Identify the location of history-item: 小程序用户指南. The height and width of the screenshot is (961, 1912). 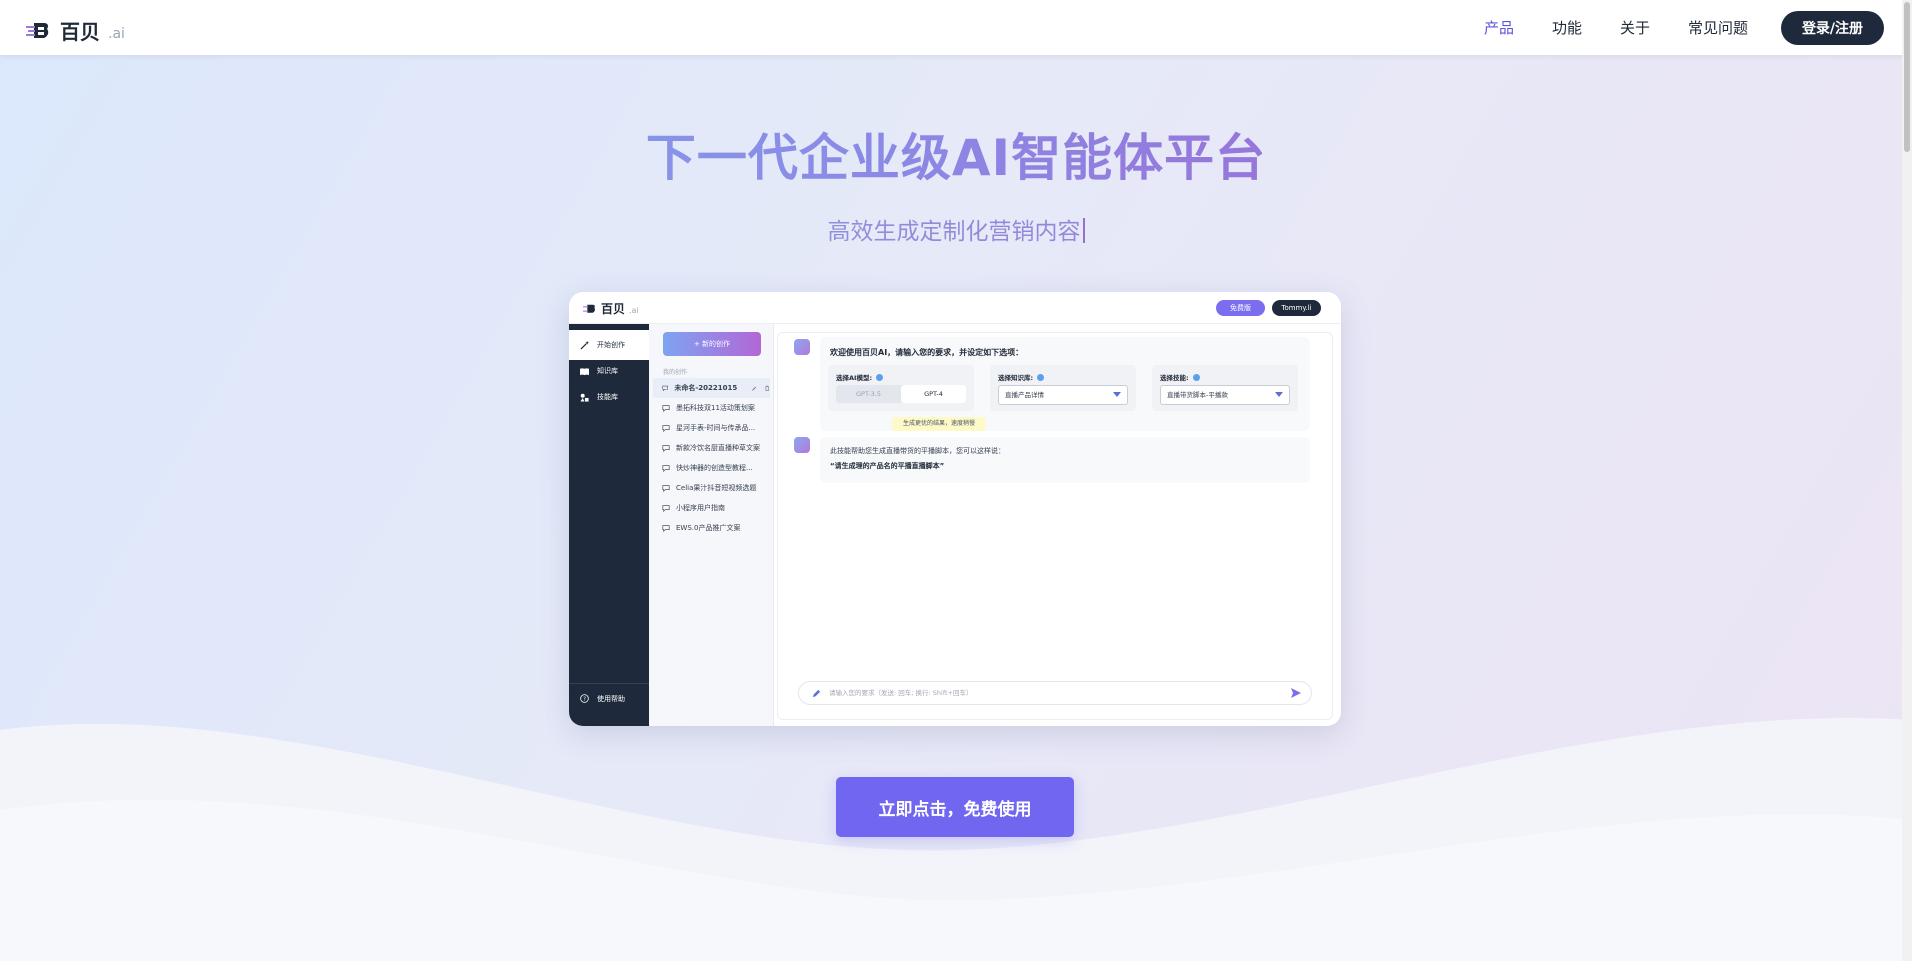
(711, 508).